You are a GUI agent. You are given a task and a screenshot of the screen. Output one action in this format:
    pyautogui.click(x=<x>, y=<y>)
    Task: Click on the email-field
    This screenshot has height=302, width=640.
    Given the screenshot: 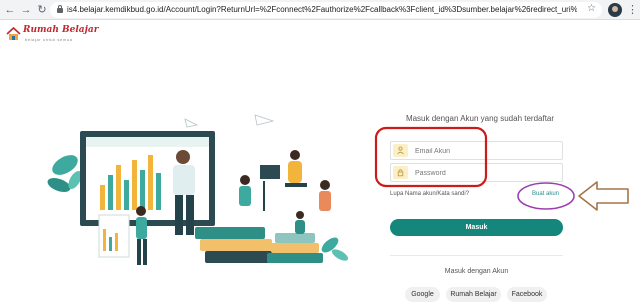 What is the action you would take?
    pyautogui.click(x=476, y=150)
    